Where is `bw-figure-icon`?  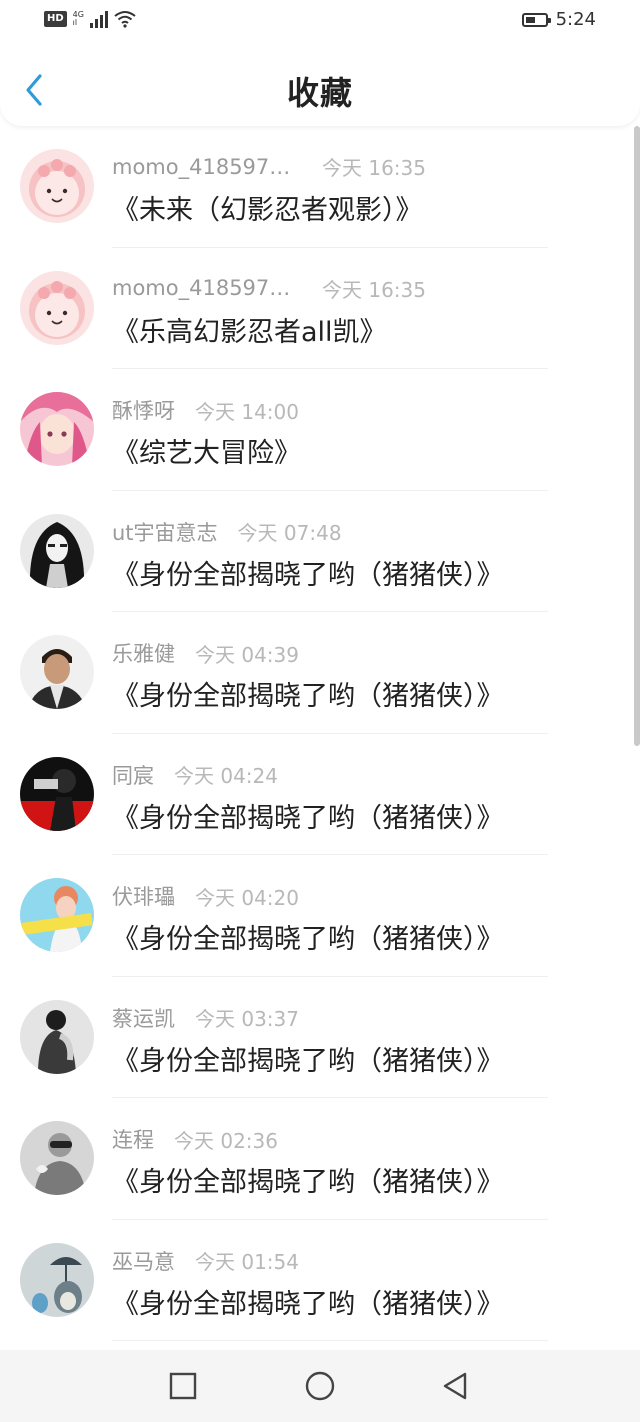
bw-figure-icon is located at coordinates (57, 1036).